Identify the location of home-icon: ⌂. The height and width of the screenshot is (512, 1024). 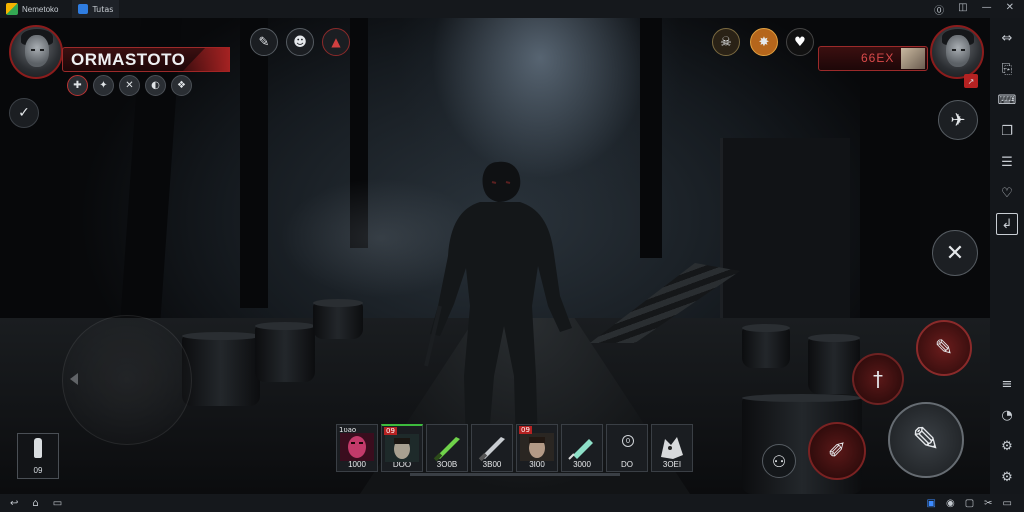
(35, 503).